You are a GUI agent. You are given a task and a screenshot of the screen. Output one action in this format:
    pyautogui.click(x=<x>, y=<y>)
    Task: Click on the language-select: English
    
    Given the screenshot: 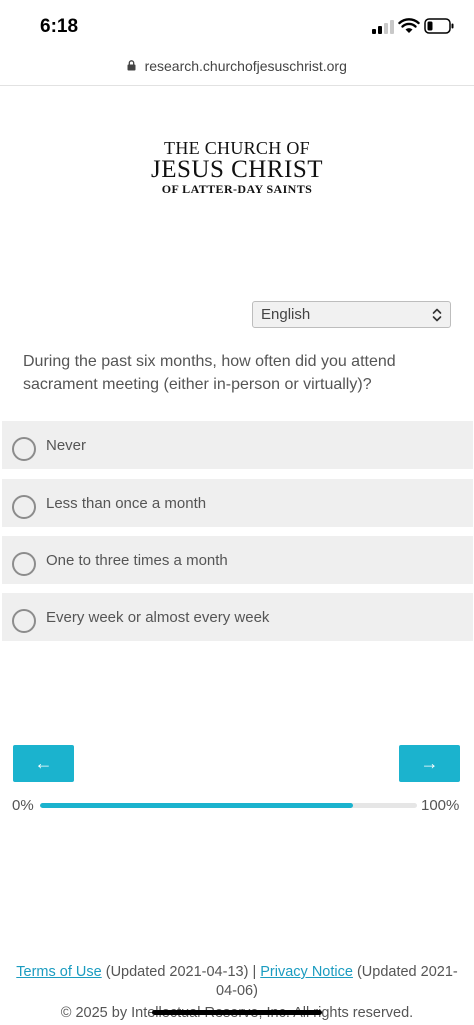 What is the action you would take?
    pyautogui.click(x=351, y=314)
    